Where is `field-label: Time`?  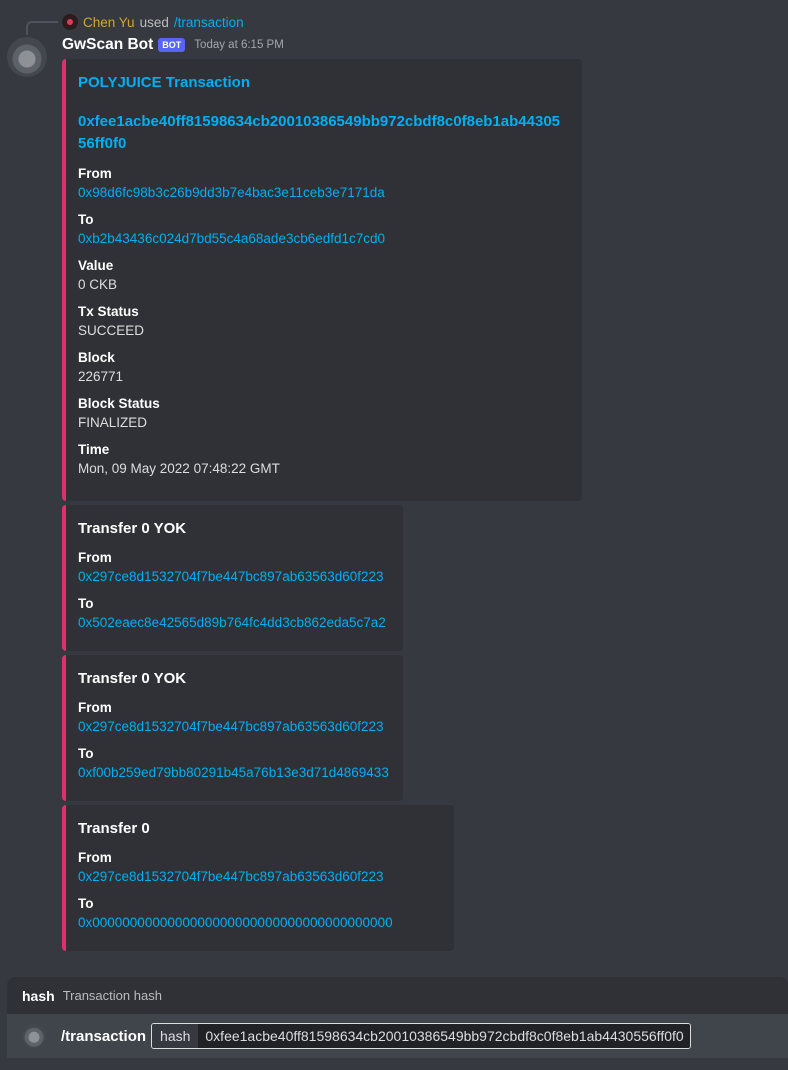 field-label: Time is located at coordinates (94, 449).